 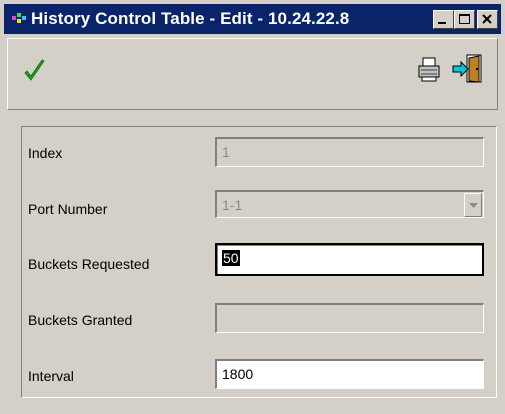 What do you see at coordinates (349, 204) in the screenshot?
I see `port-number-select: 1-1` at bounding box center [349, 204].